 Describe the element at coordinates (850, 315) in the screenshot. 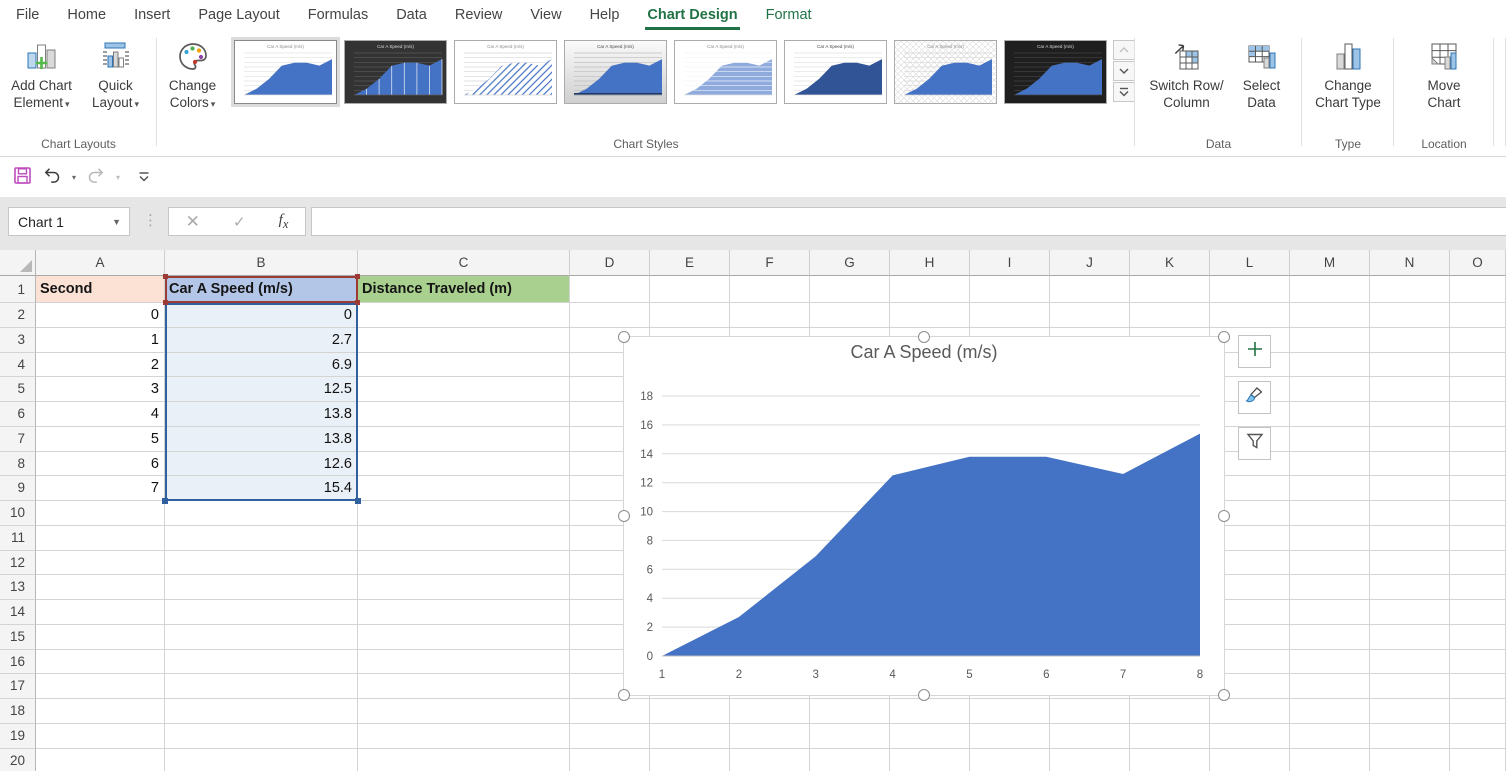

I see `cell-G2` at that location.